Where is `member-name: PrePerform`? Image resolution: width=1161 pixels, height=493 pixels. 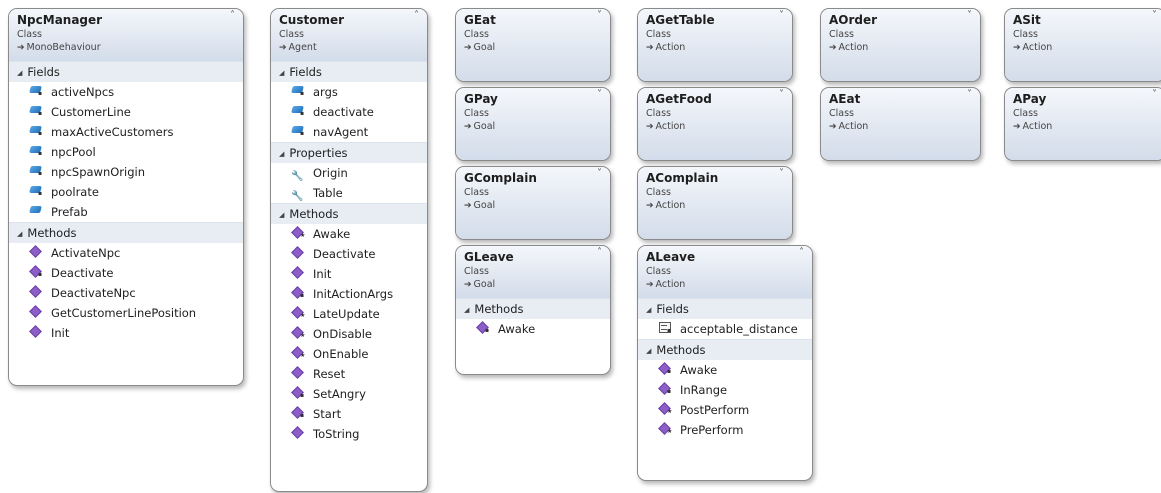
member-name: PrePerform is located at coordinates (712, 430).